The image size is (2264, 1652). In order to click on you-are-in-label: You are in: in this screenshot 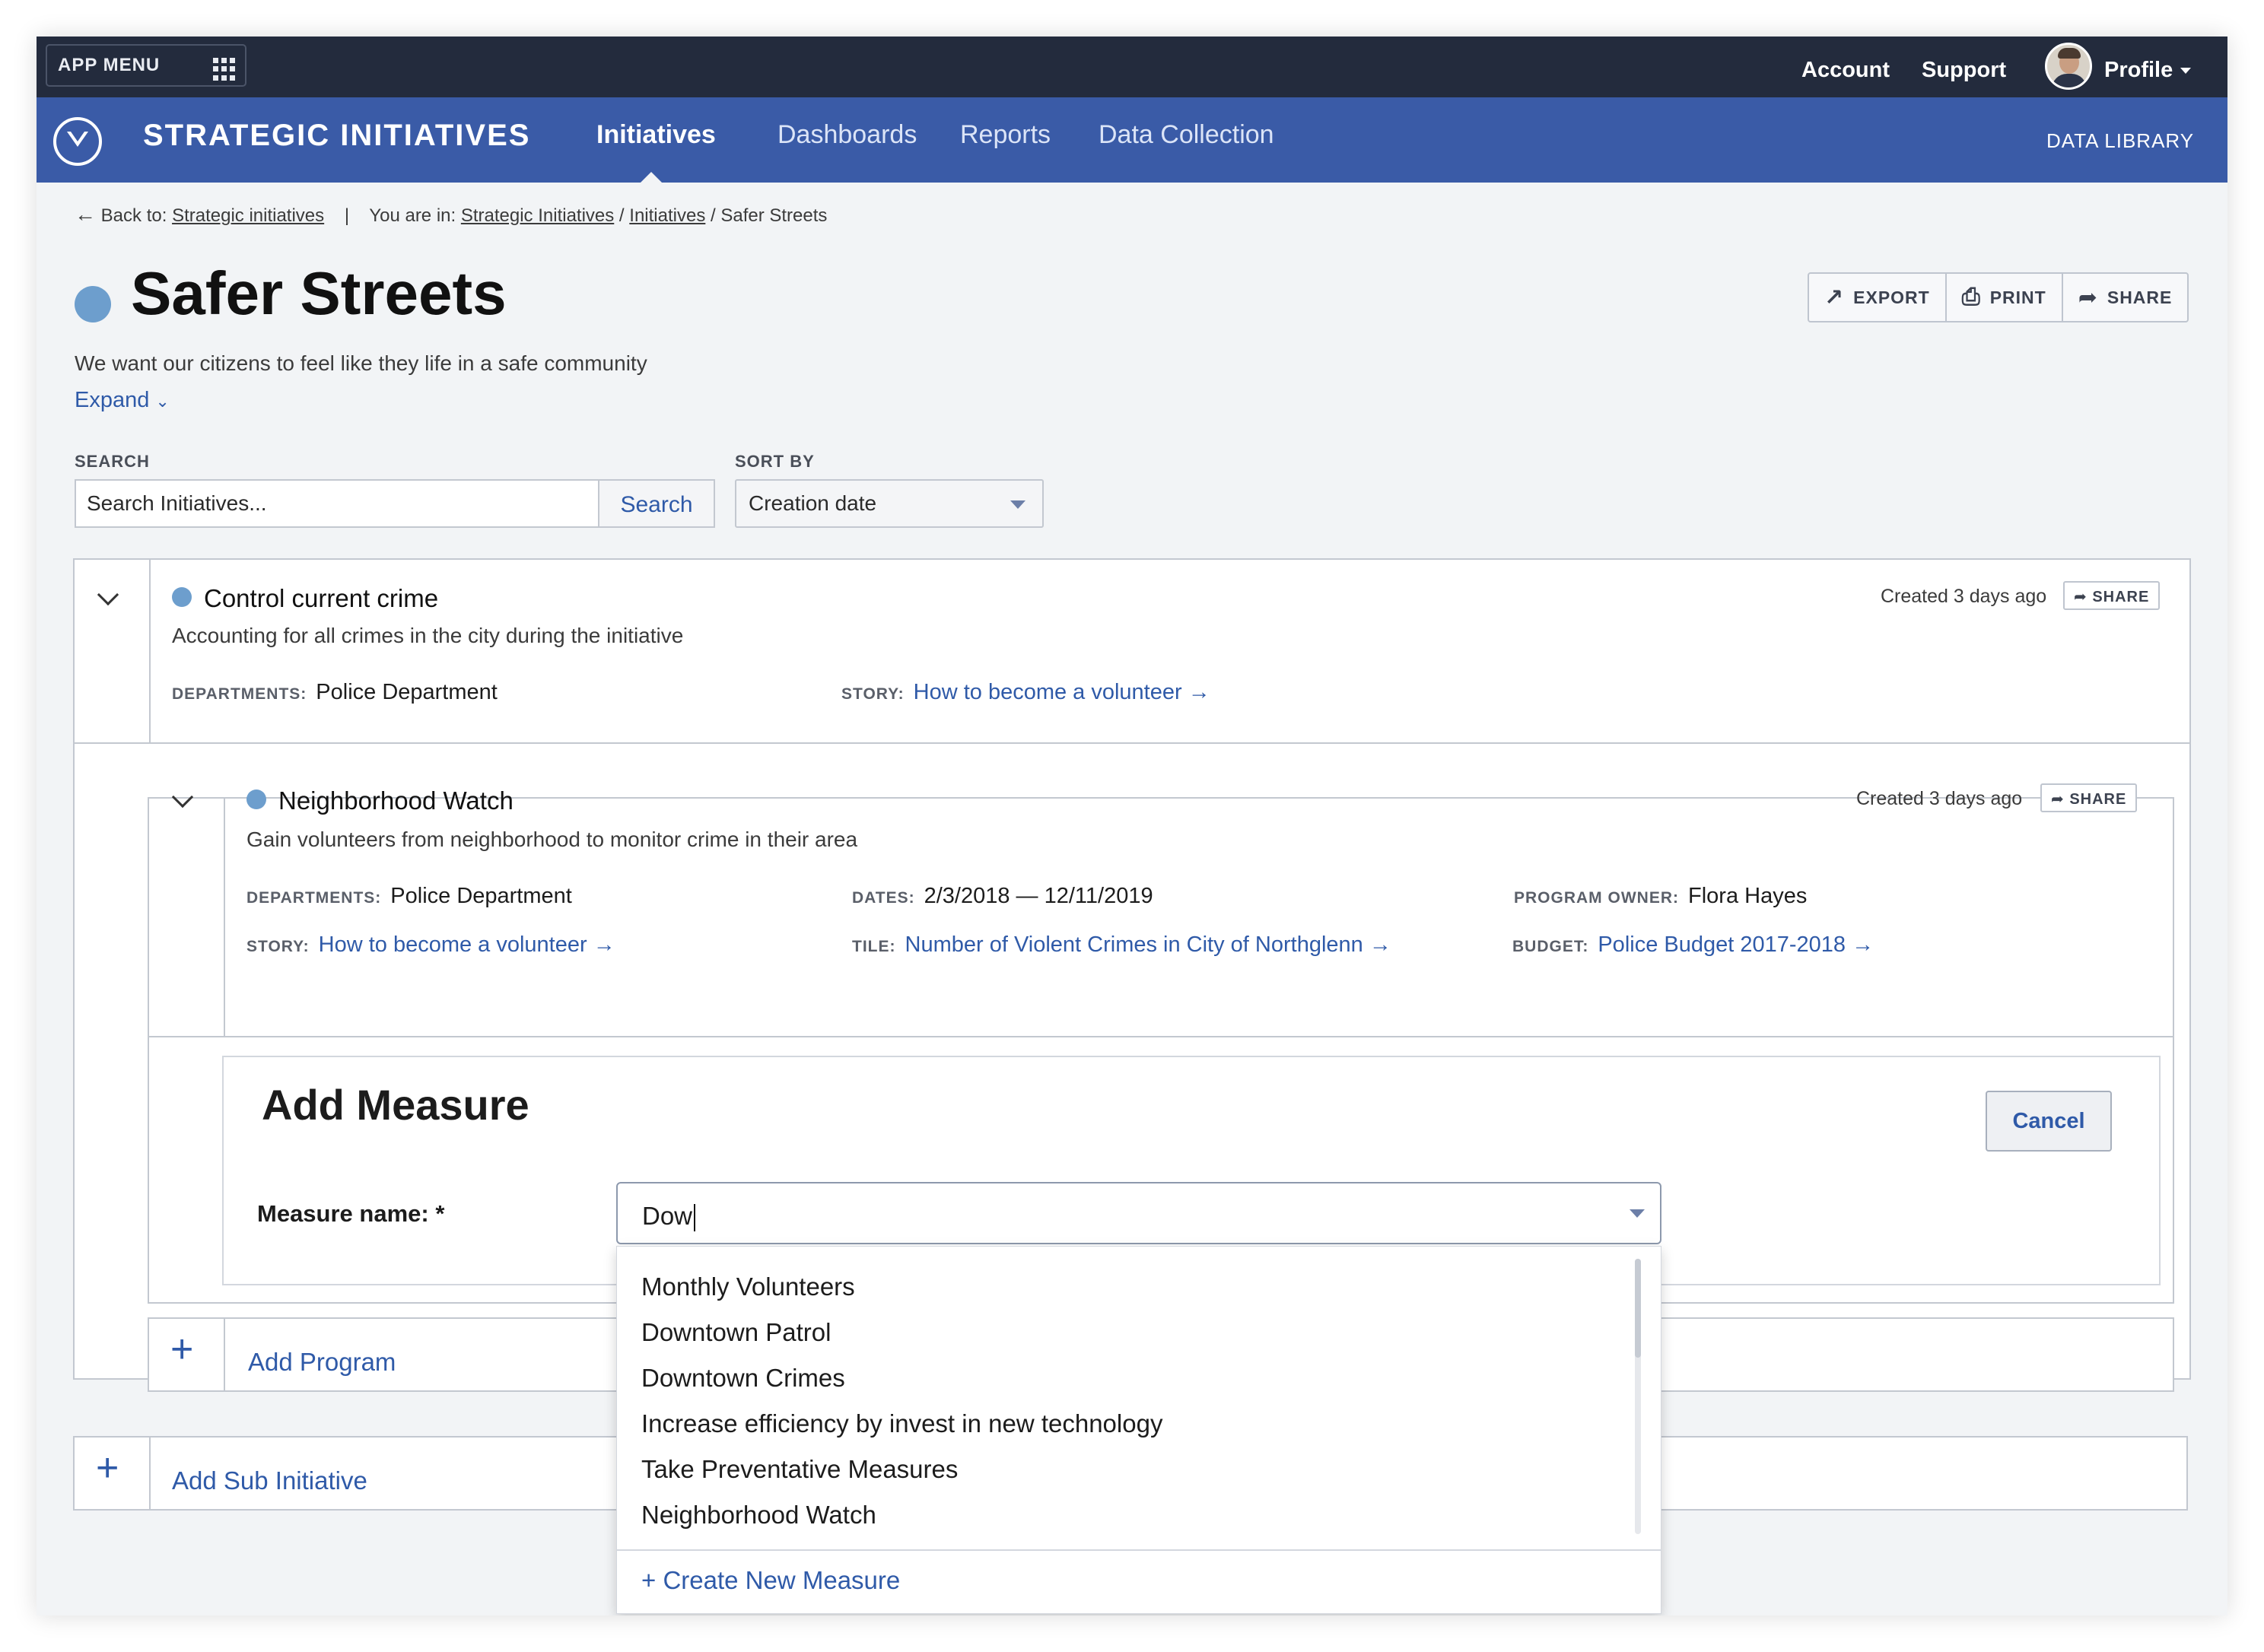, I will do `click(412, 215)`.